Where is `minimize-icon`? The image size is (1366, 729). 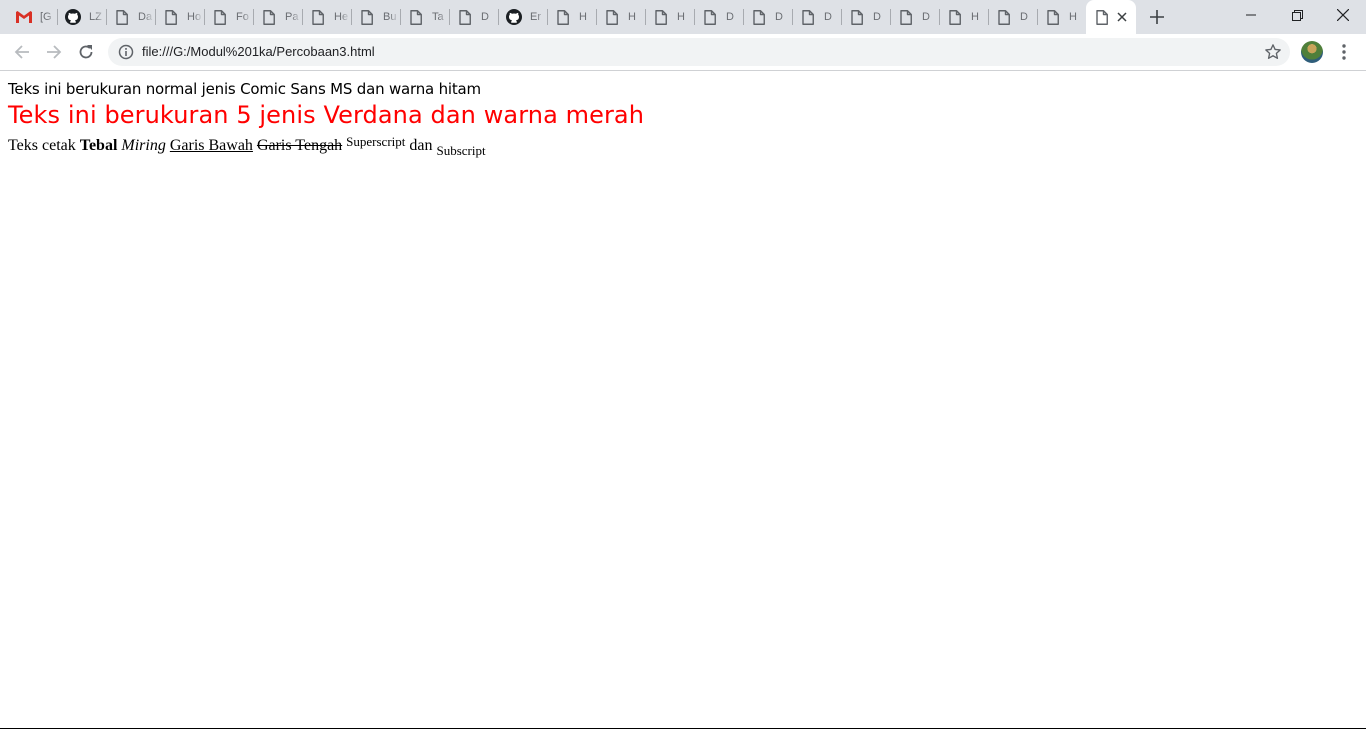 minimize-icon is located at coordinates (1251, 15).